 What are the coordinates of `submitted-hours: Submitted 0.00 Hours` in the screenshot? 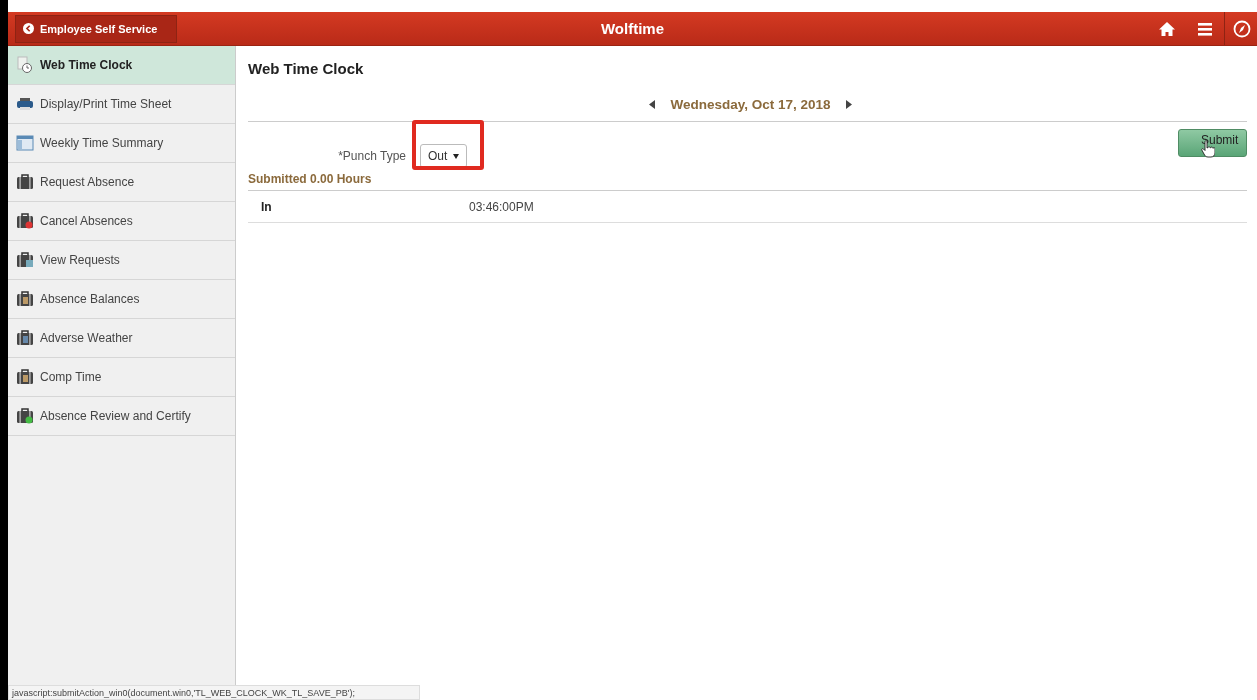 It's located at (747, 181).